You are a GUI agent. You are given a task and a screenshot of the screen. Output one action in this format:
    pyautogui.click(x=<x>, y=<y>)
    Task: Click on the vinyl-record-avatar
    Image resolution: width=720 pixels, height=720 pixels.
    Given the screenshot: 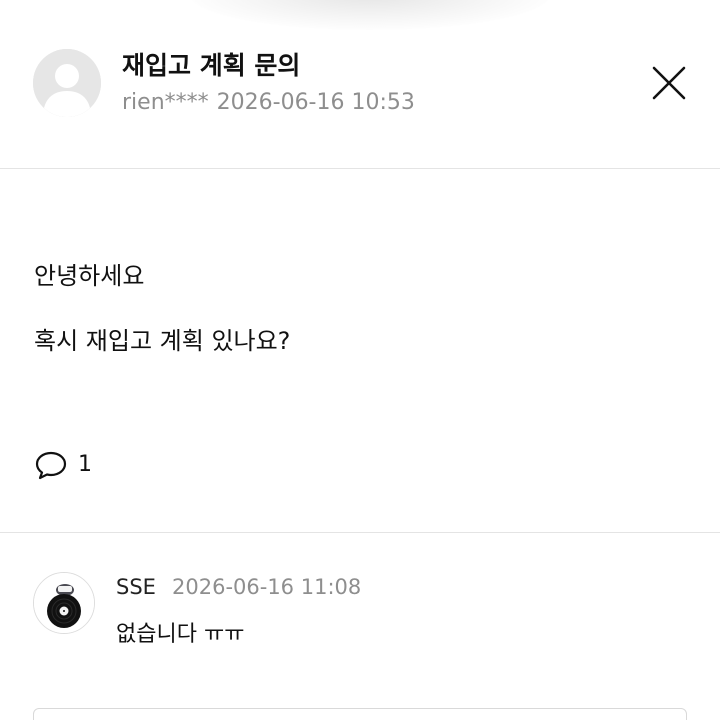 What is the action you would take?
    pyautogui.click(x=64, y=603)
    